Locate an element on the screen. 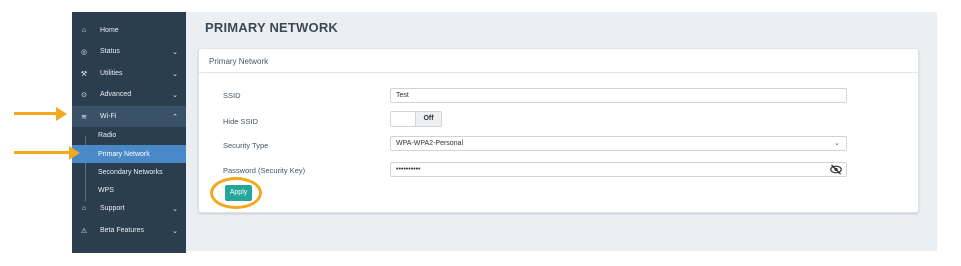  sidebar-item-label: Status is located at coordinates (110, 51).